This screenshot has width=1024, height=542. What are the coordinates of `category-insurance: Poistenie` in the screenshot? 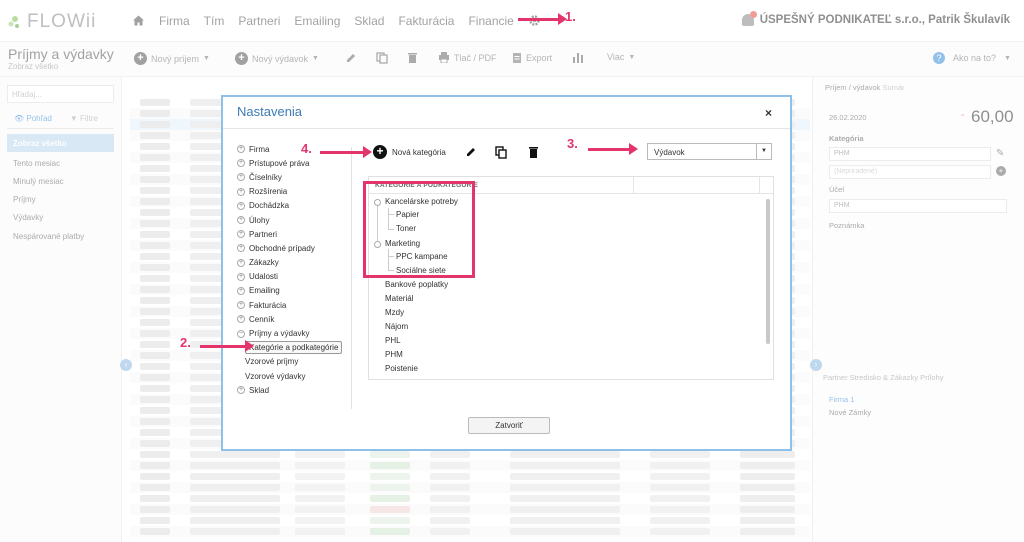 It's located at (401, 368).